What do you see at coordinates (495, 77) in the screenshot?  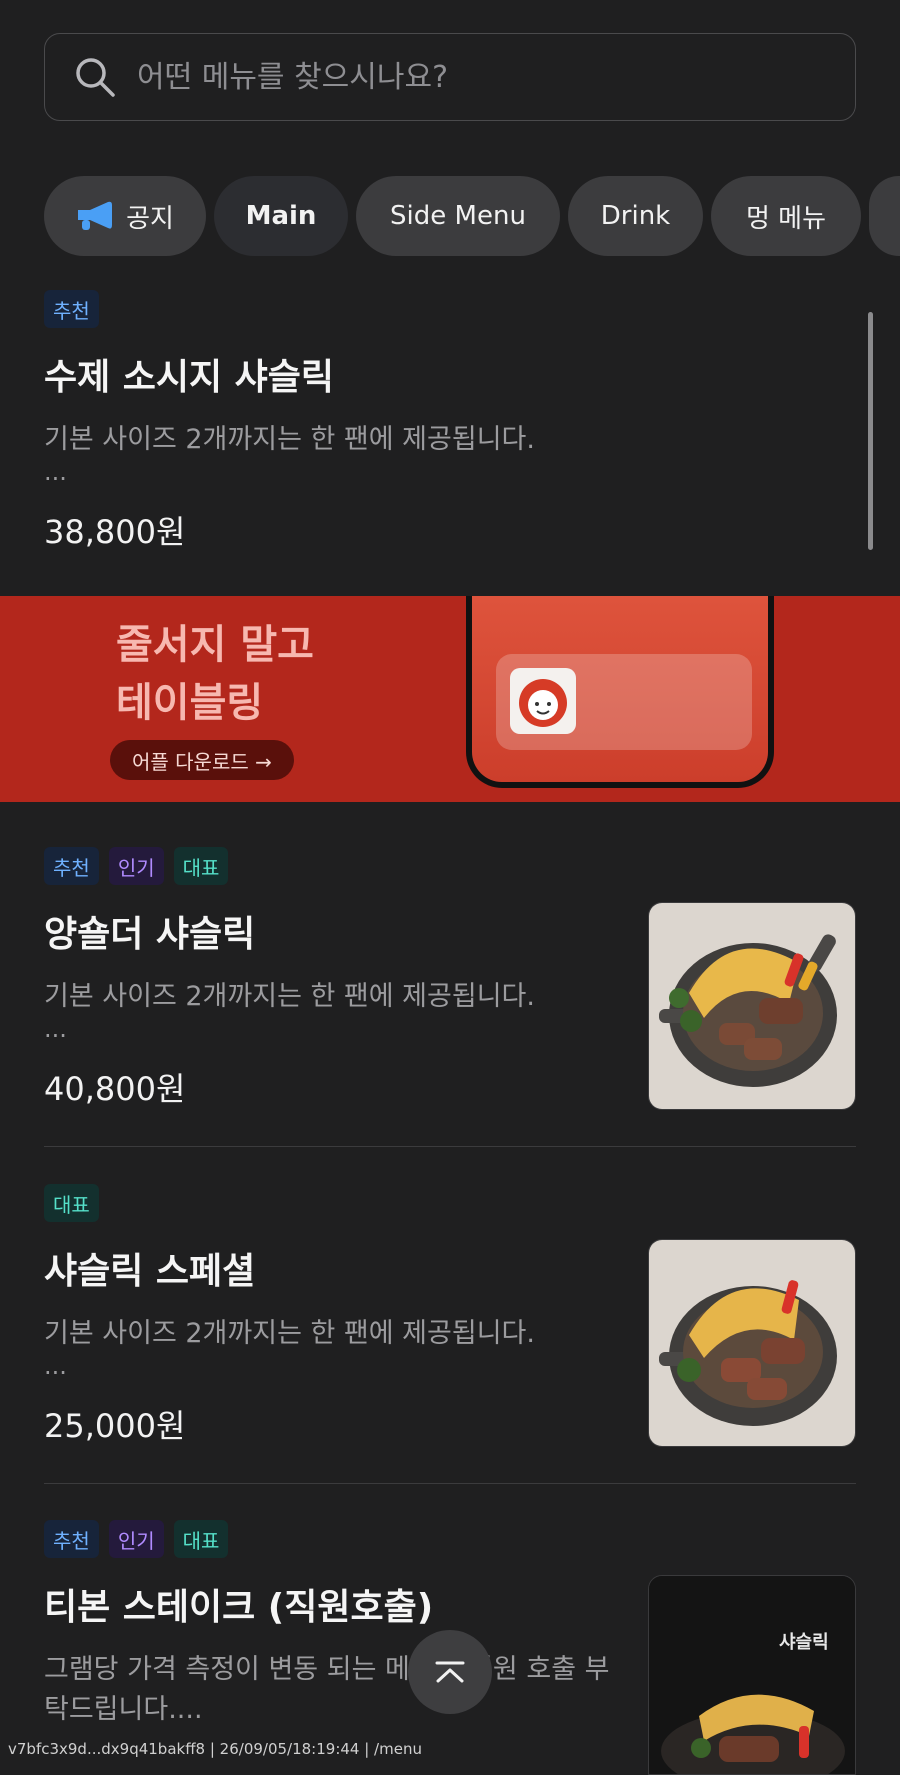 I see `search-input` at bounding box center [495, 77].